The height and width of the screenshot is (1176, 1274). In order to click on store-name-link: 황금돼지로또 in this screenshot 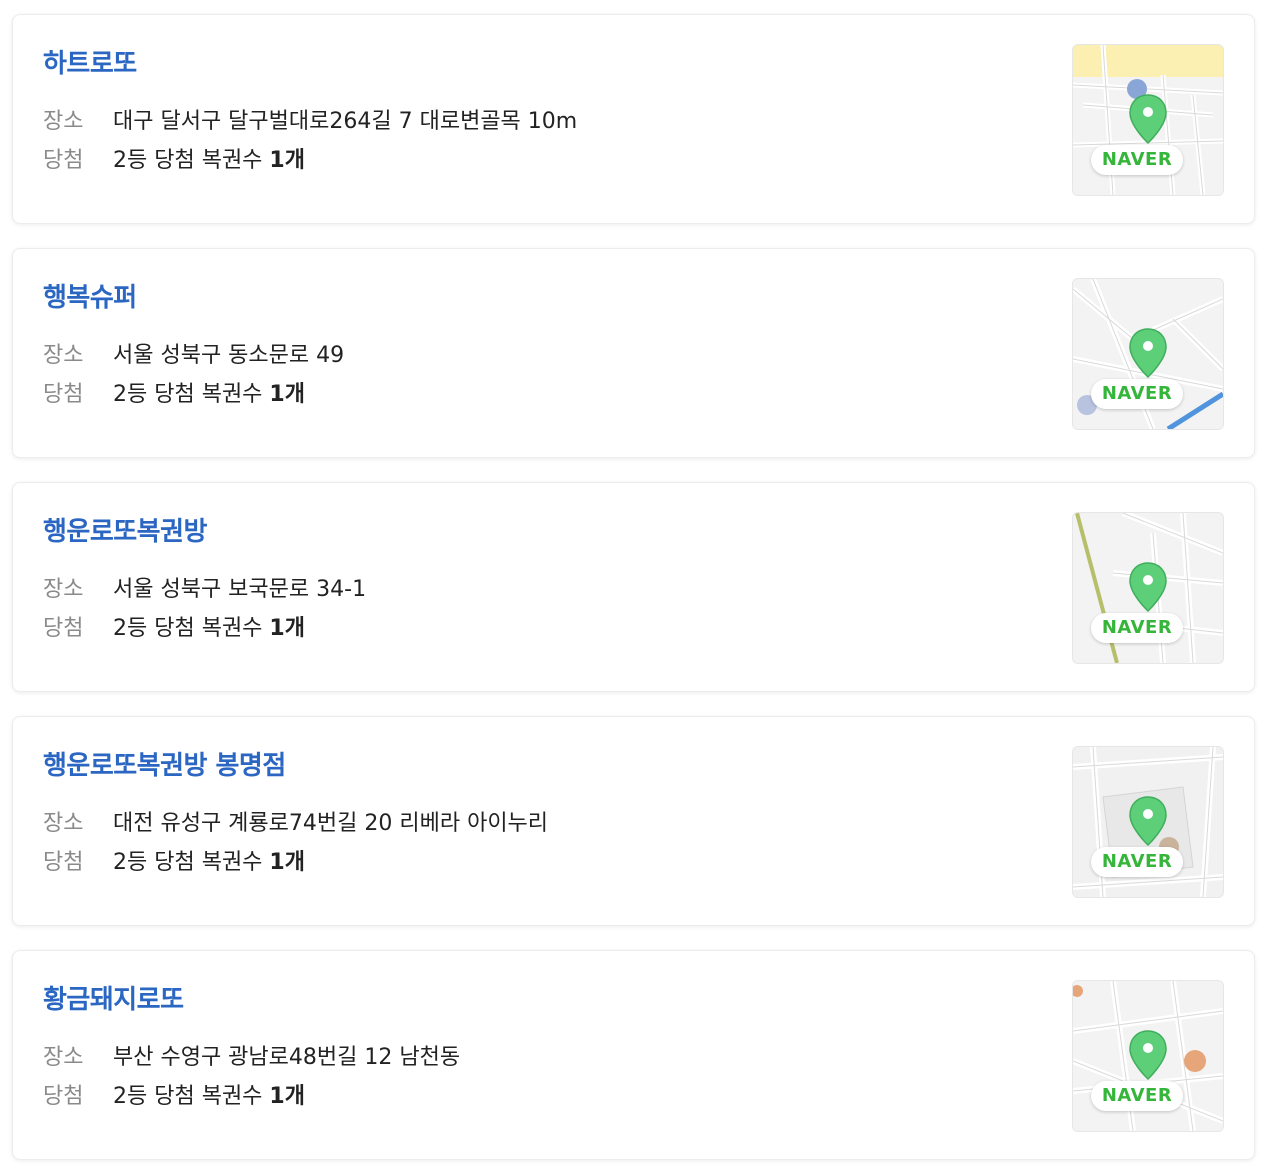, I will do `click(113, 997)`.